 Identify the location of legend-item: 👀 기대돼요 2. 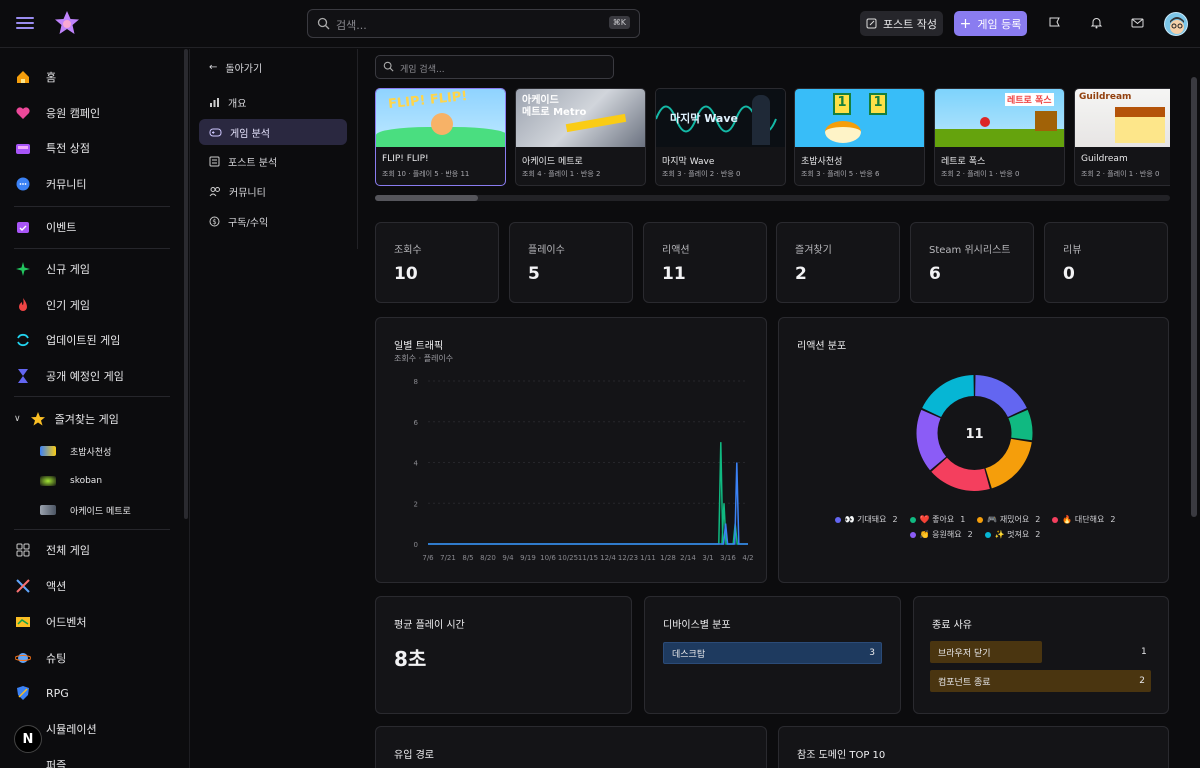
(866, 519).